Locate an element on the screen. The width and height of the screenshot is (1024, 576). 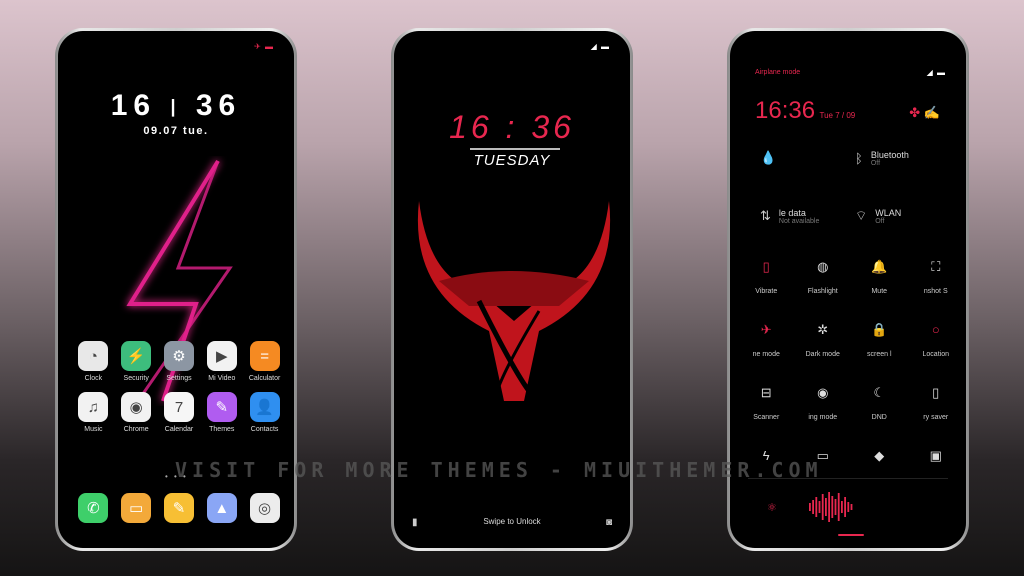
app-label: Calendar is located at coordinates (179, 429).